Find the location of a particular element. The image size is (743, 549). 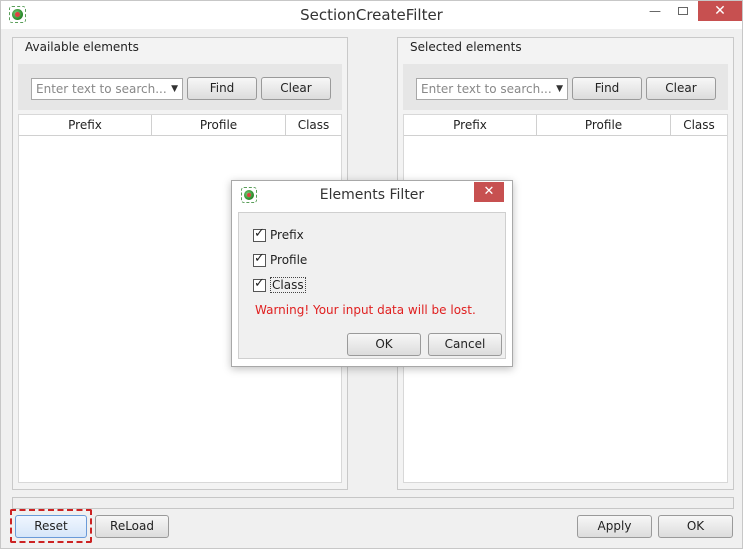

checkbox-label: Class is located at coordinates (288, 285).